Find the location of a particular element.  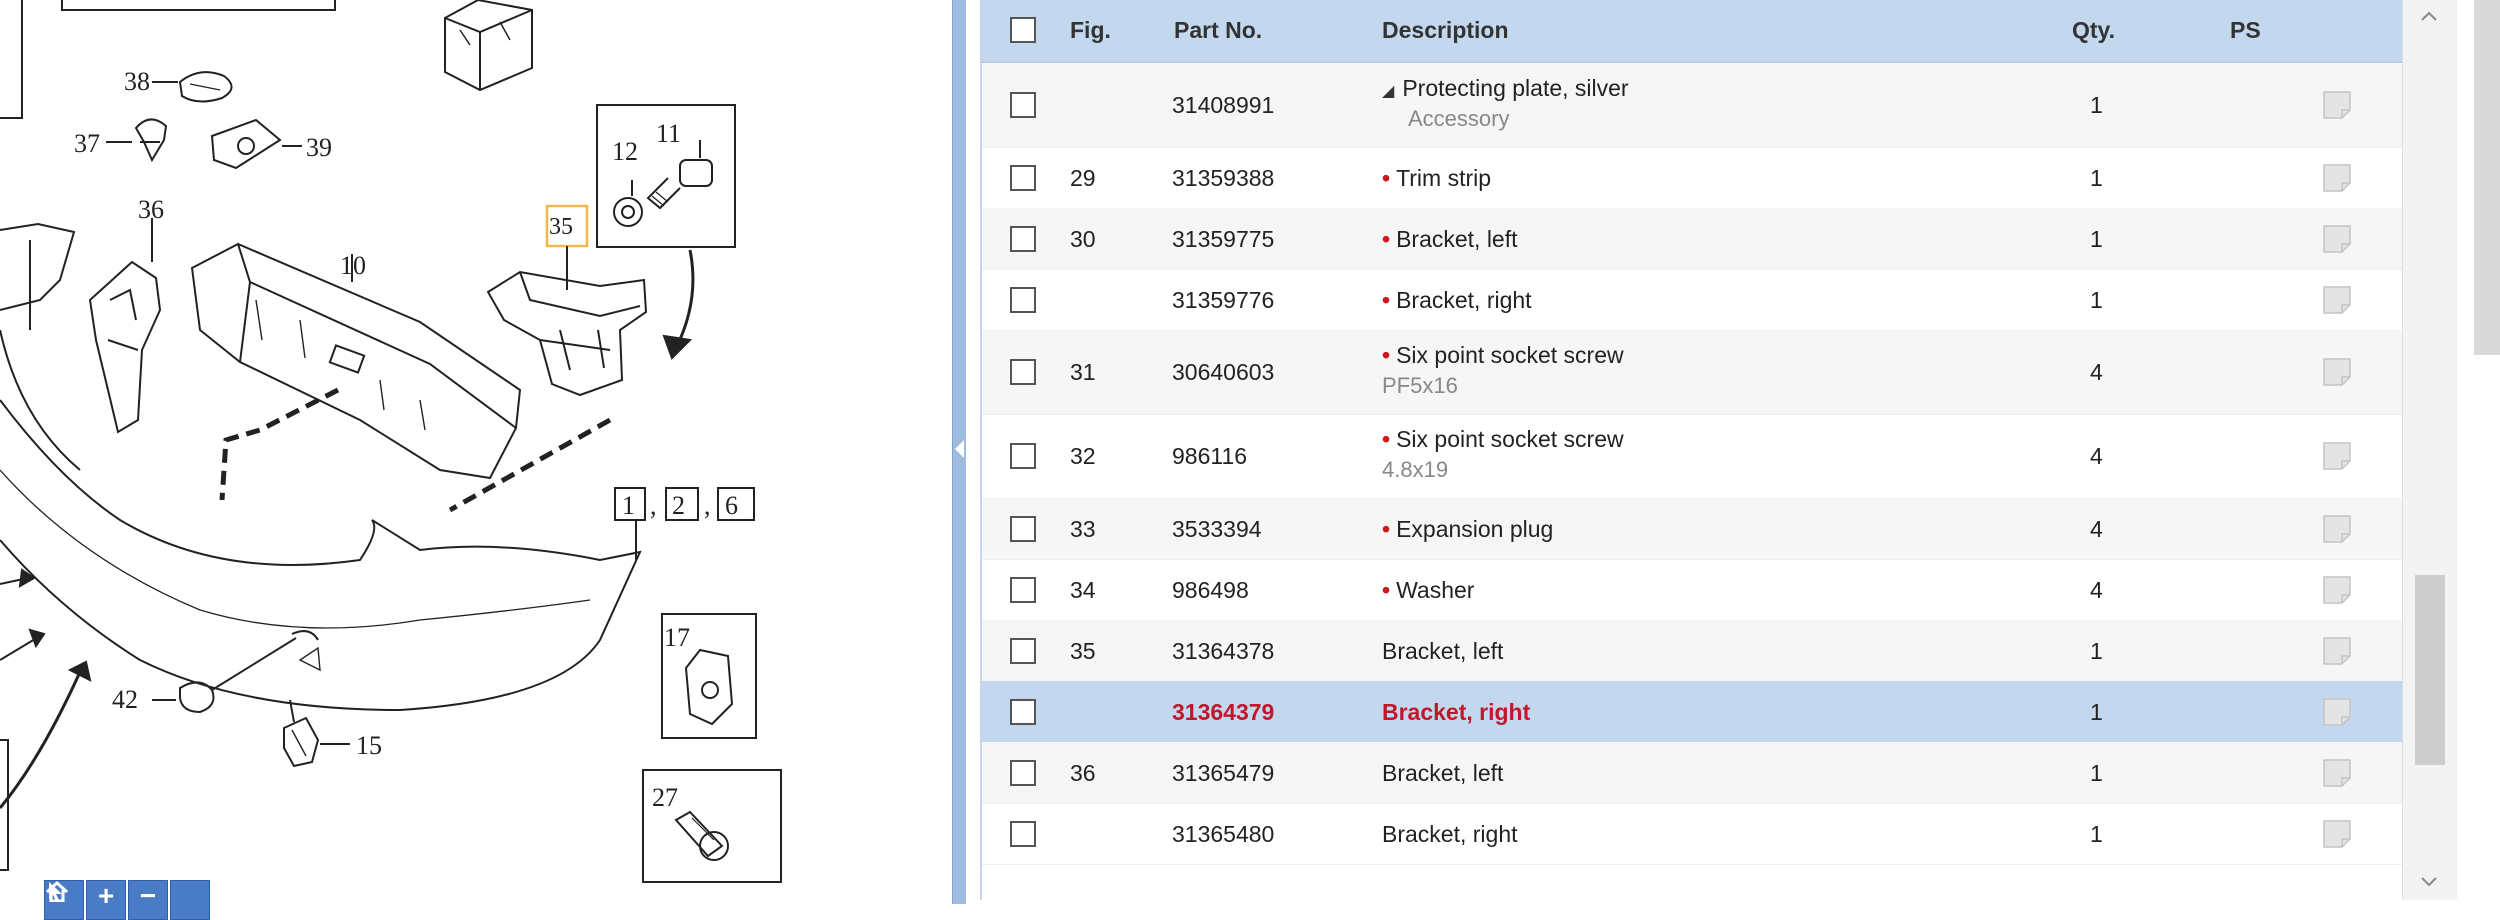

description-cell: Bracket, right is located at coordinates (1450, 834).